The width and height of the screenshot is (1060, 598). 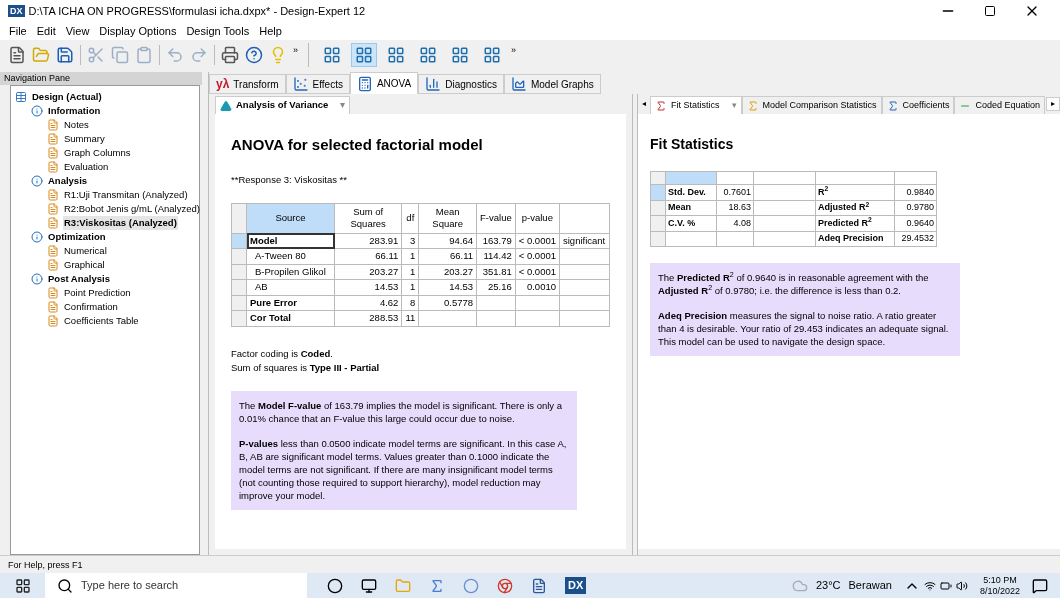 I want to click on document-icon, so click(x=539, y=585).